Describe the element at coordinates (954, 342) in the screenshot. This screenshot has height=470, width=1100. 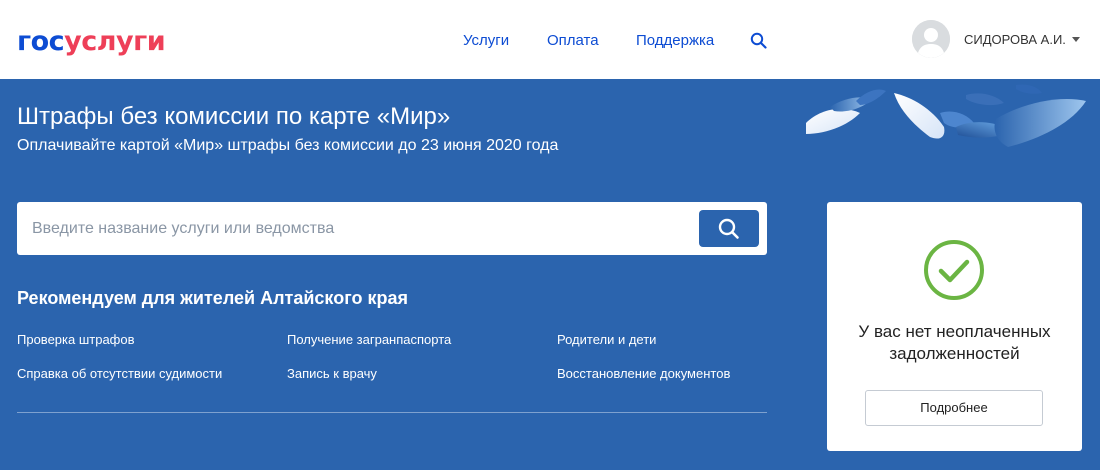
I see `no-debt-message: У вас нет неоплаченных задолженностей` at that location.